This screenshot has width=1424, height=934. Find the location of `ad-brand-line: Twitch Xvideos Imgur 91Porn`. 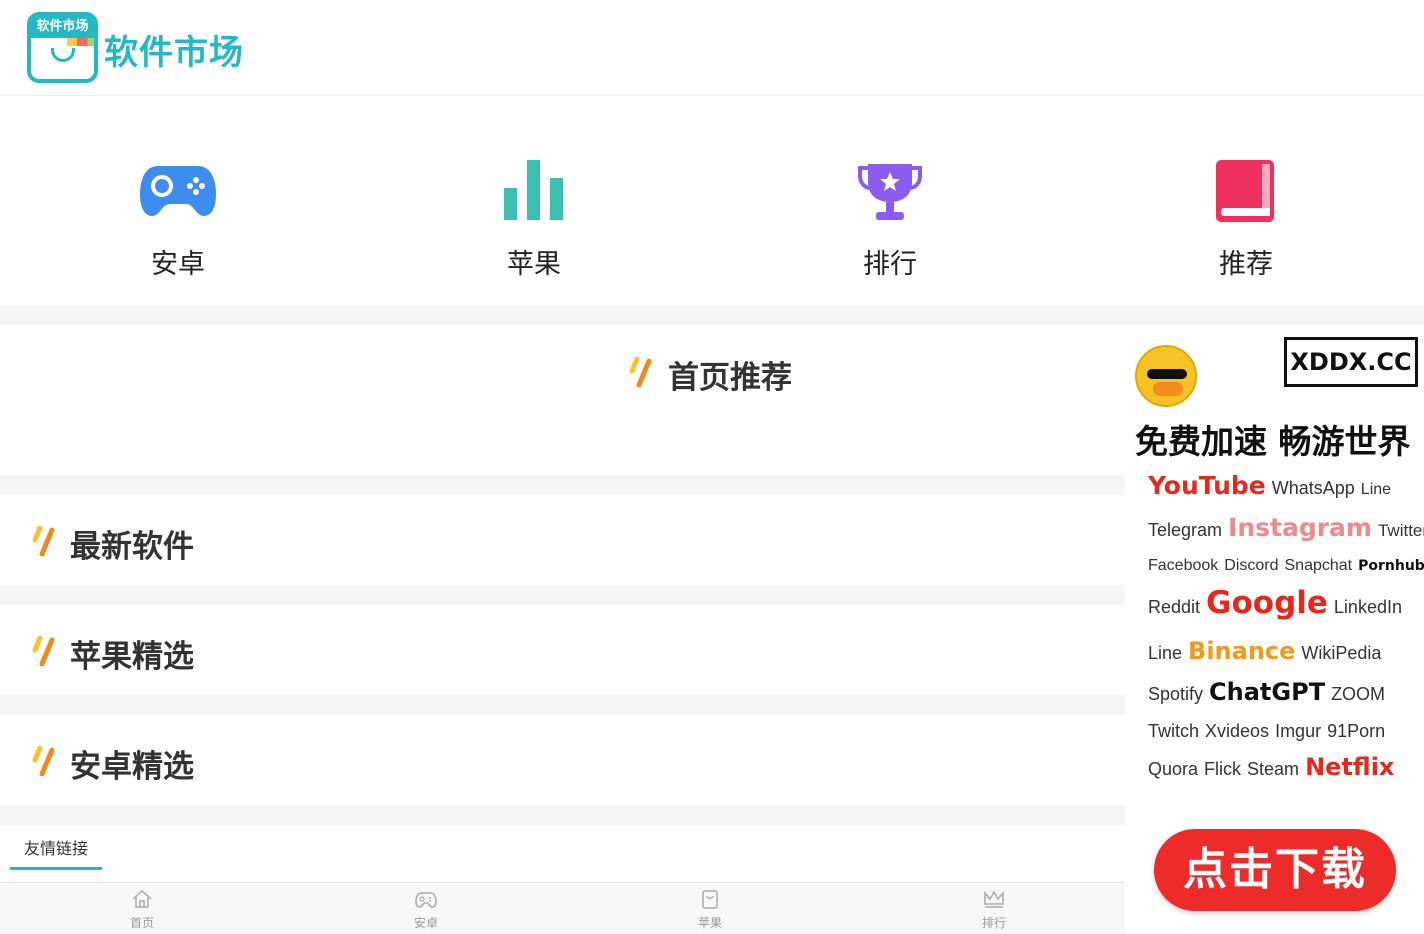

ad-brand-line: Twitch Xvideos Imgur 91Porn is located at coordinates (1269, 731).